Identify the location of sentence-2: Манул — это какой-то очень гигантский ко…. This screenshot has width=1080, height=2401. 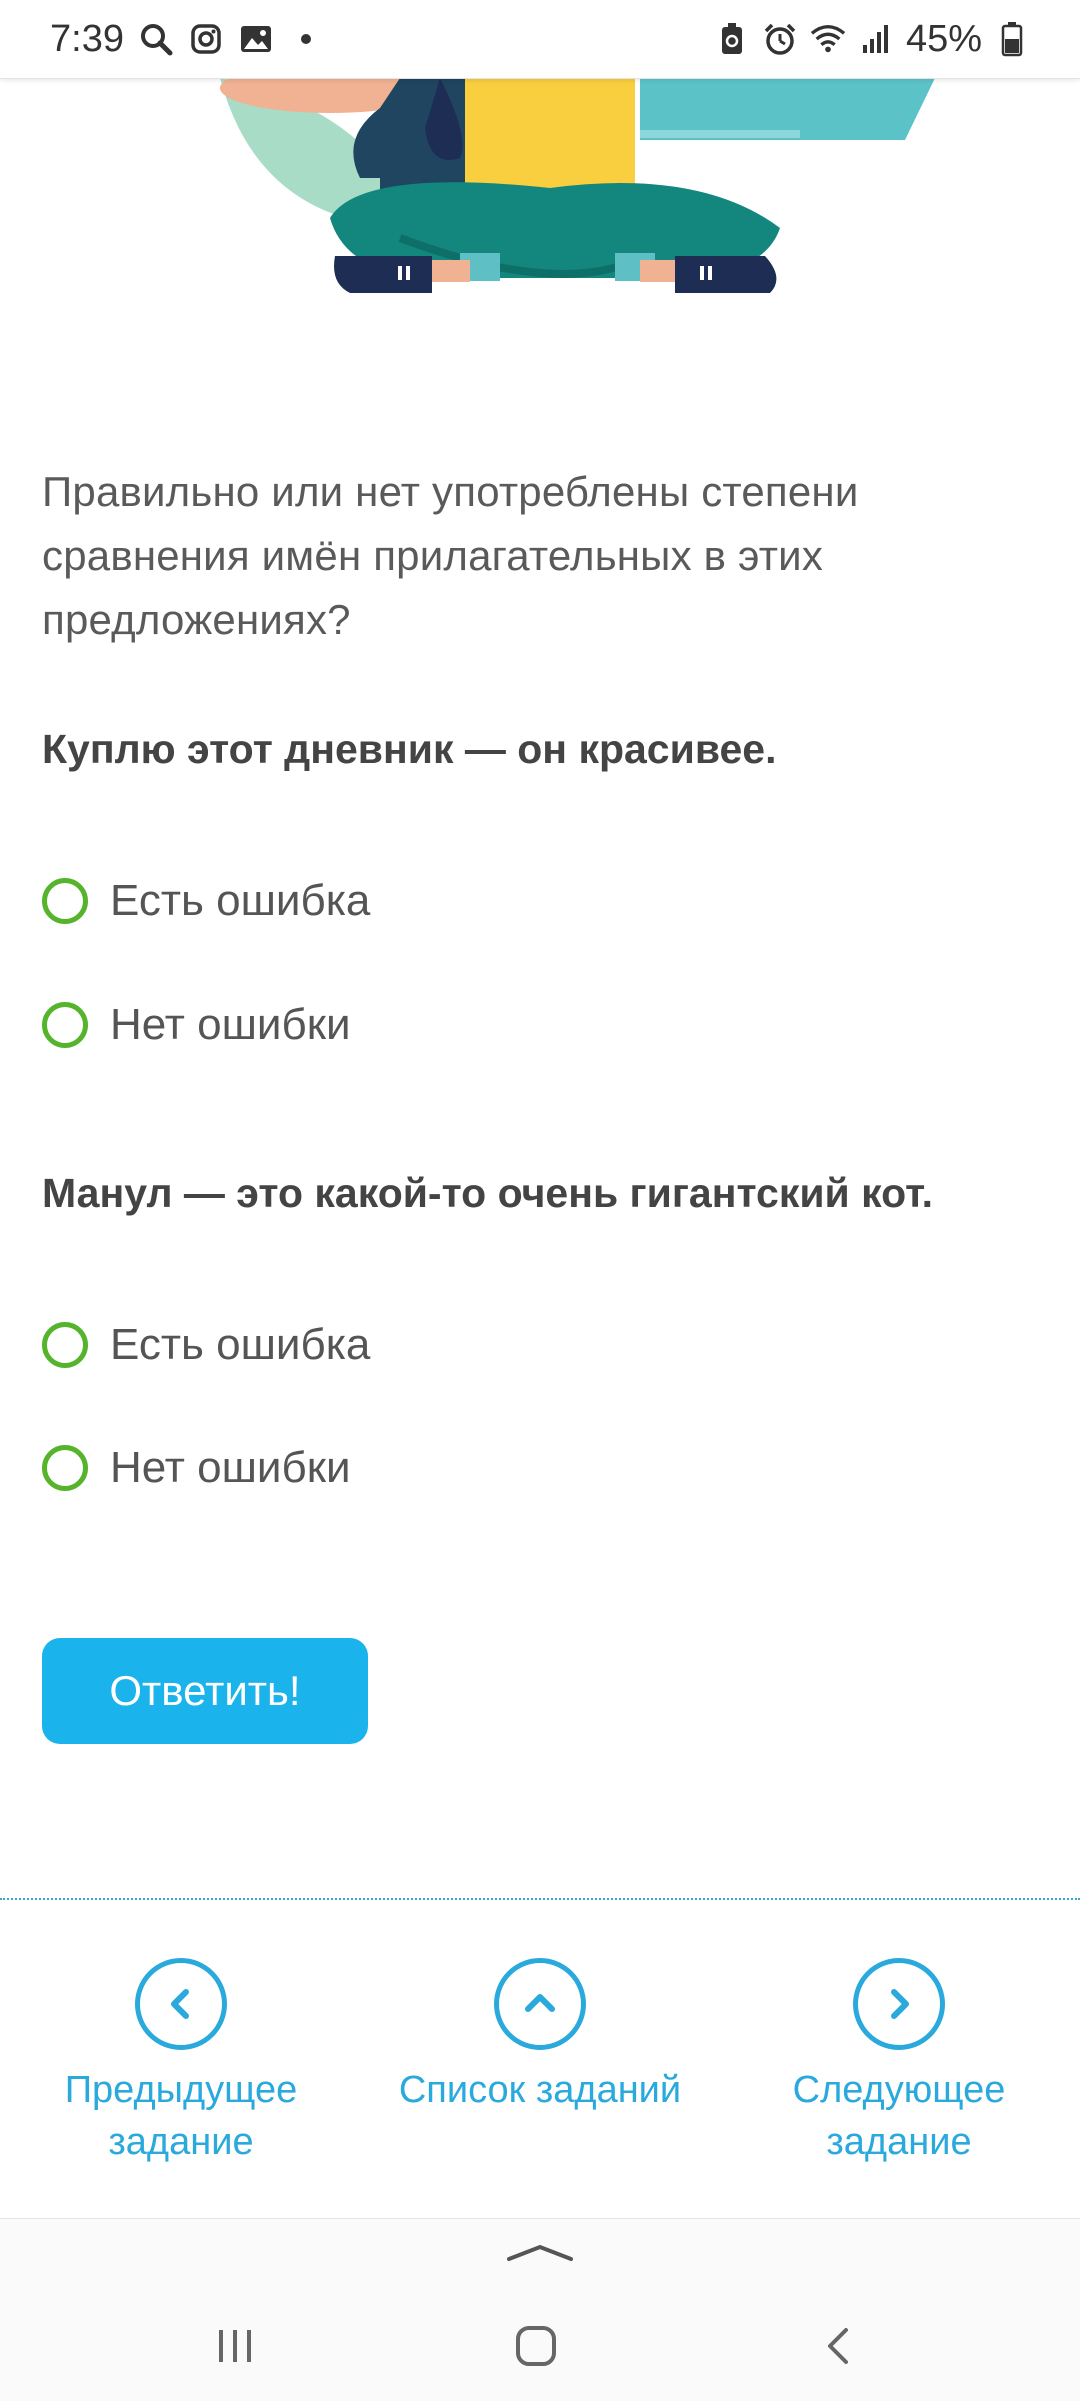
(488, 1193).